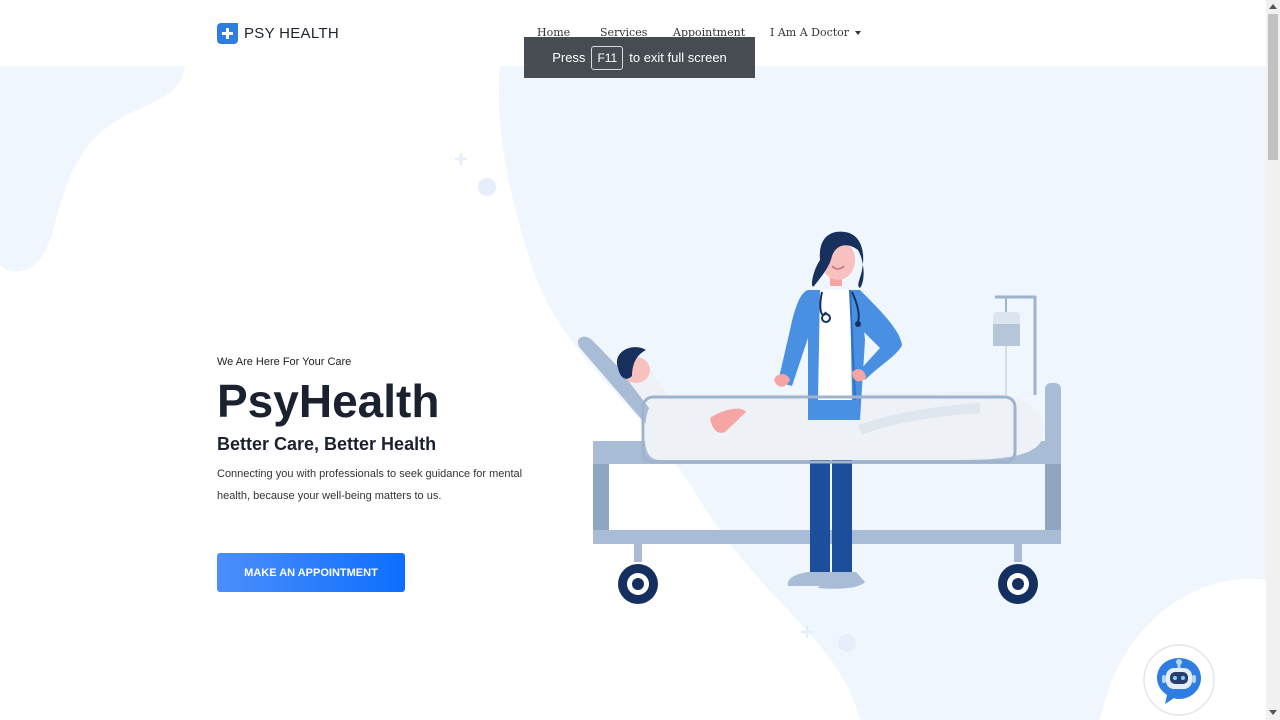  Describe the element at coordinates (1179, 680) in the screenshot. I see `chatbot-icon` at that location.